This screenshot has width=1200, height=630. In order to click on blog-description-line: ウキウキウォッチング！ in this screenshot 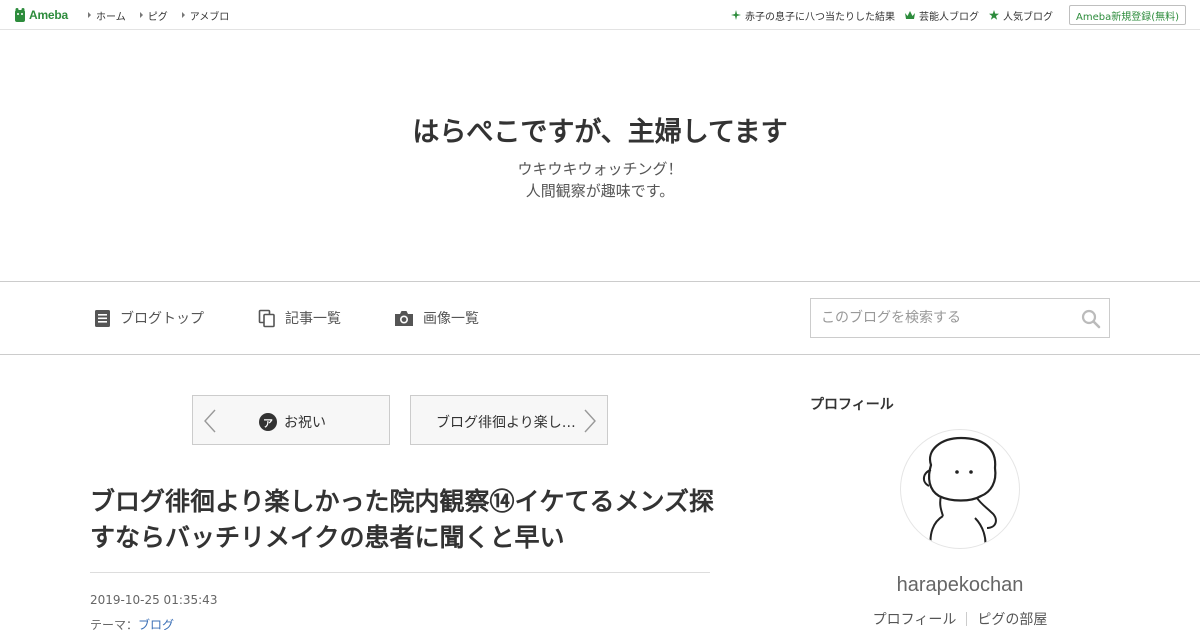, I will do `click(600, 169)`.